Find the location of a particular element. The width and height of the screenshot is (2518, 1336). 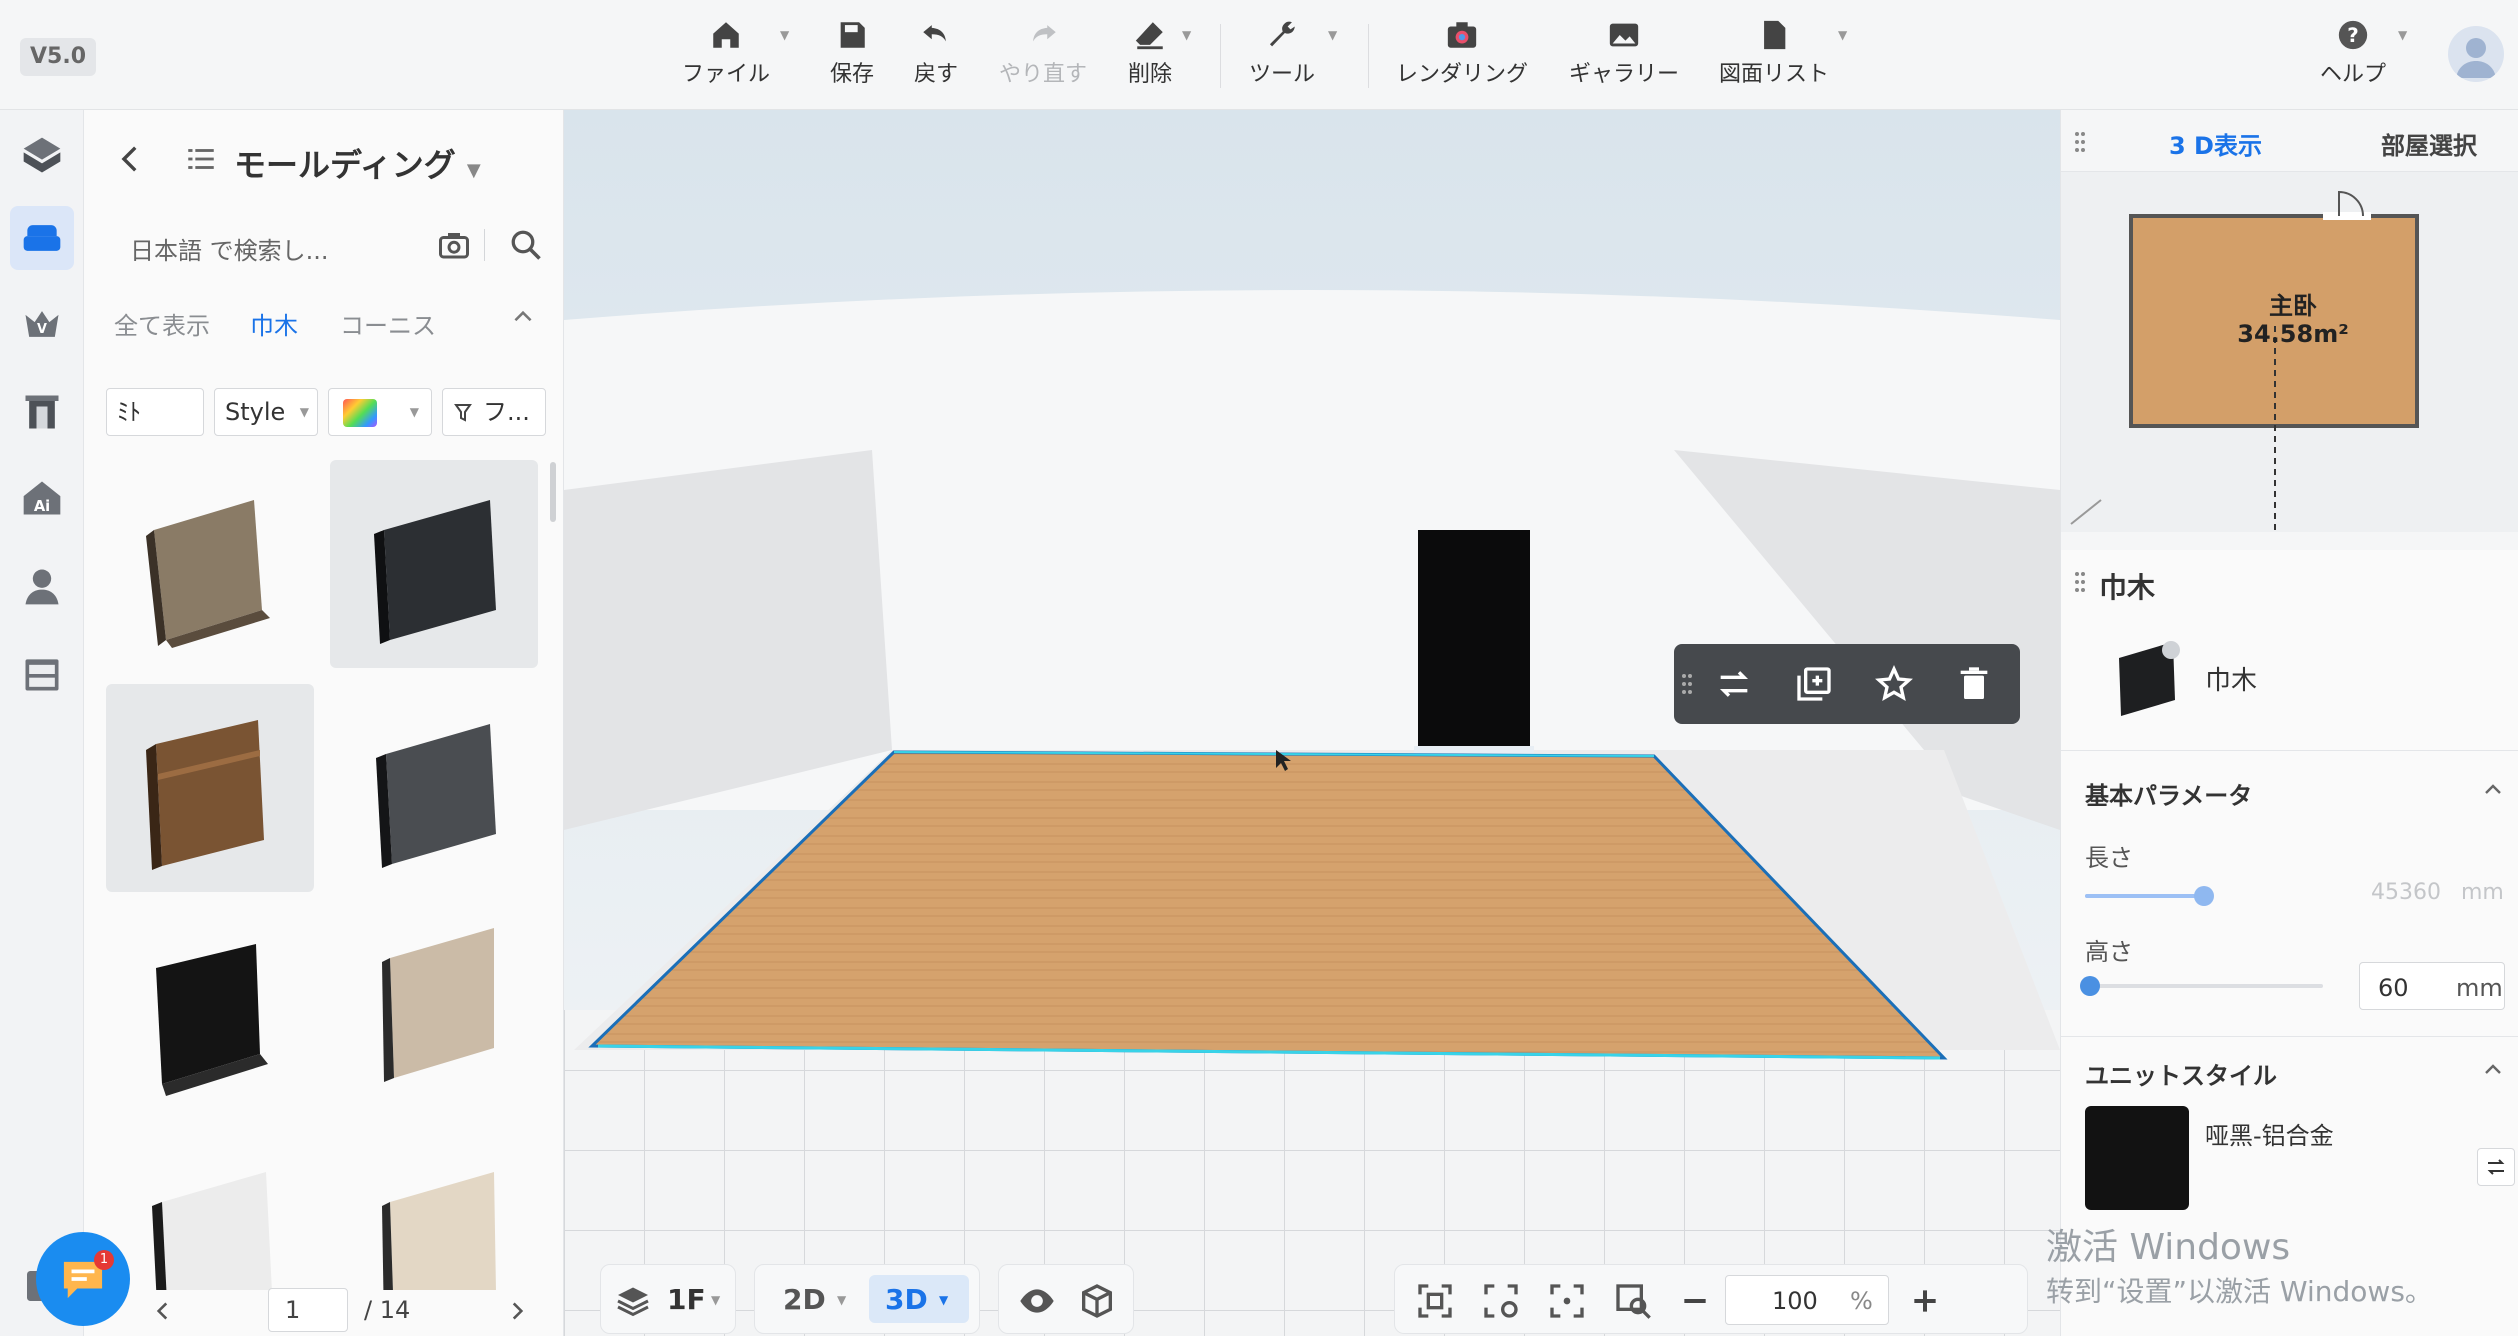

rail-item-cabinet is located at coordinates (42, 674).